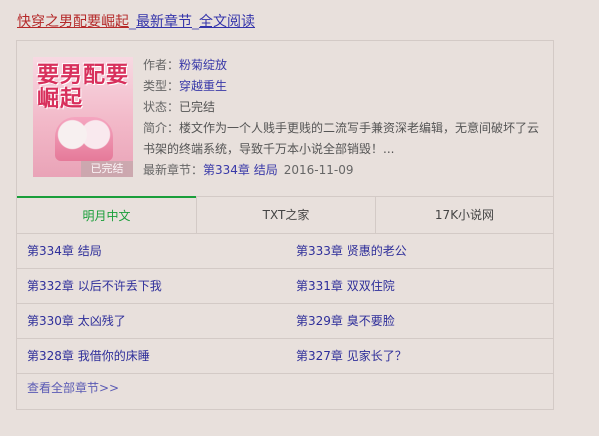  I want to click on chapter-row: 第334章 结局 第333章 贤惠的老公, so click(285, 251).